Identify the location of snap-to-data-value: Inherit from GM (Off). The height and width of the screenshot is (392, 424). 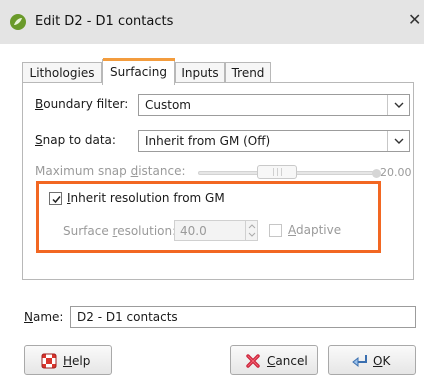
(208, 141).